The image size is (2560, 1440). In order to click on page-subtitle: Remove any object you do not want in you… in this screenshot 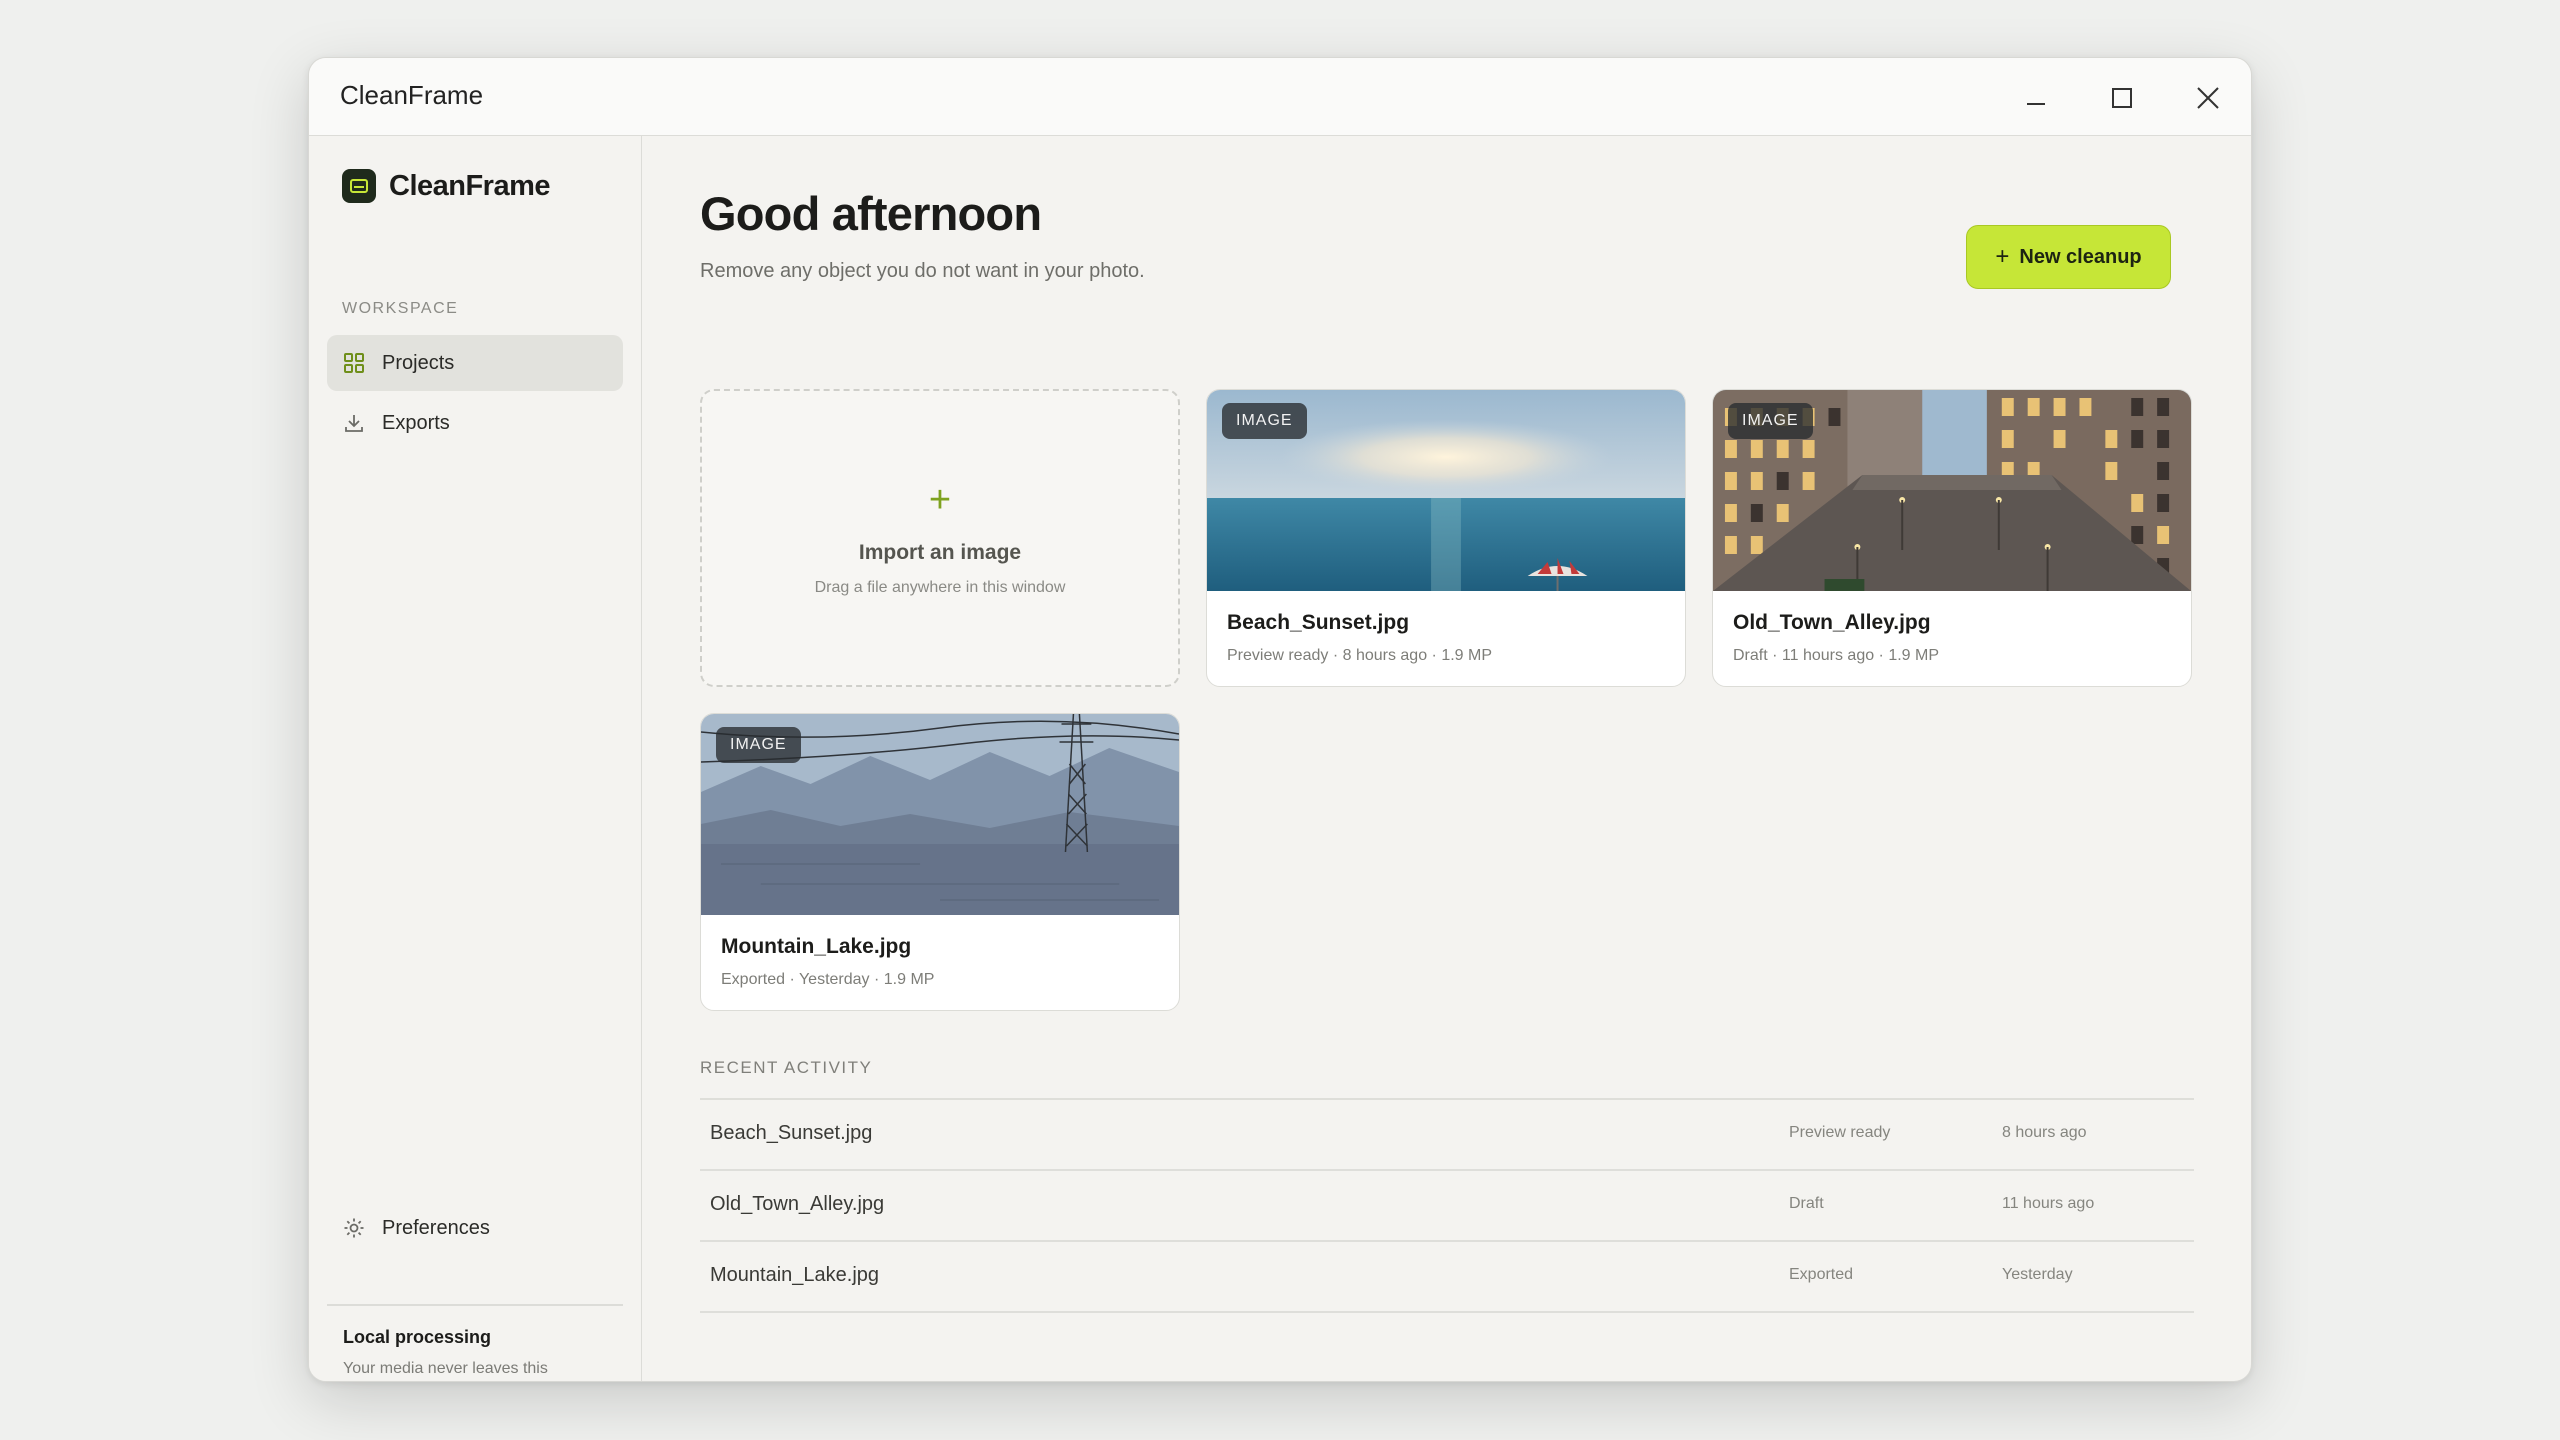, I will do `click(922, 271)`.